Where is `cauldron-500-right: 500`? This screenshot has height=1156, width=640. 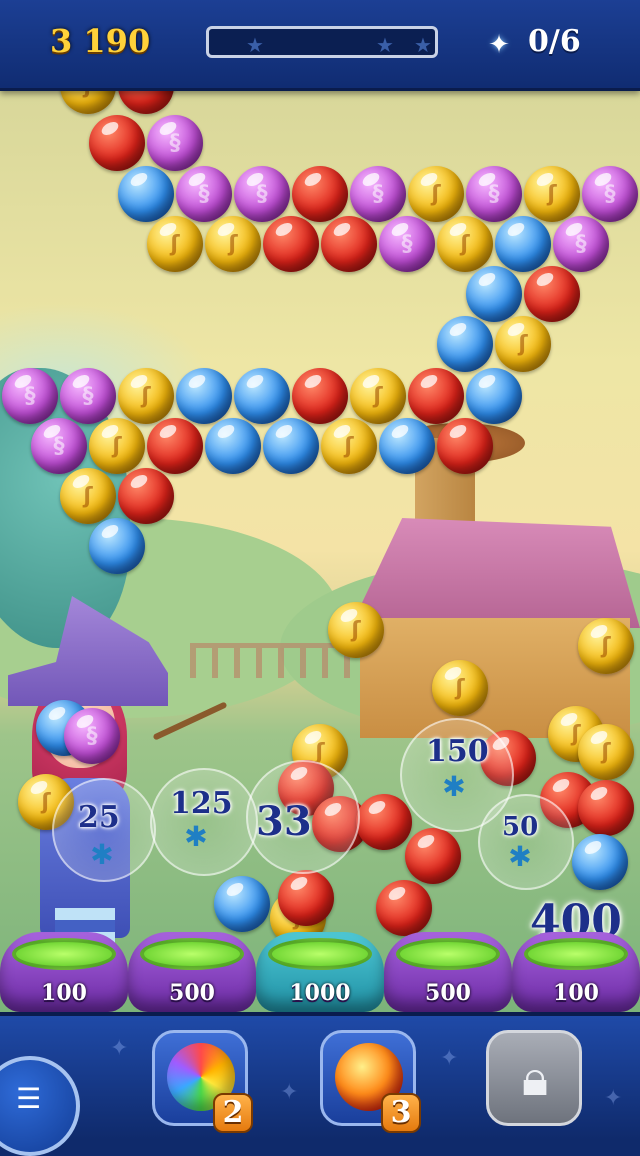 cauldron-500-right: 500 is located at coordinates (448, 972).